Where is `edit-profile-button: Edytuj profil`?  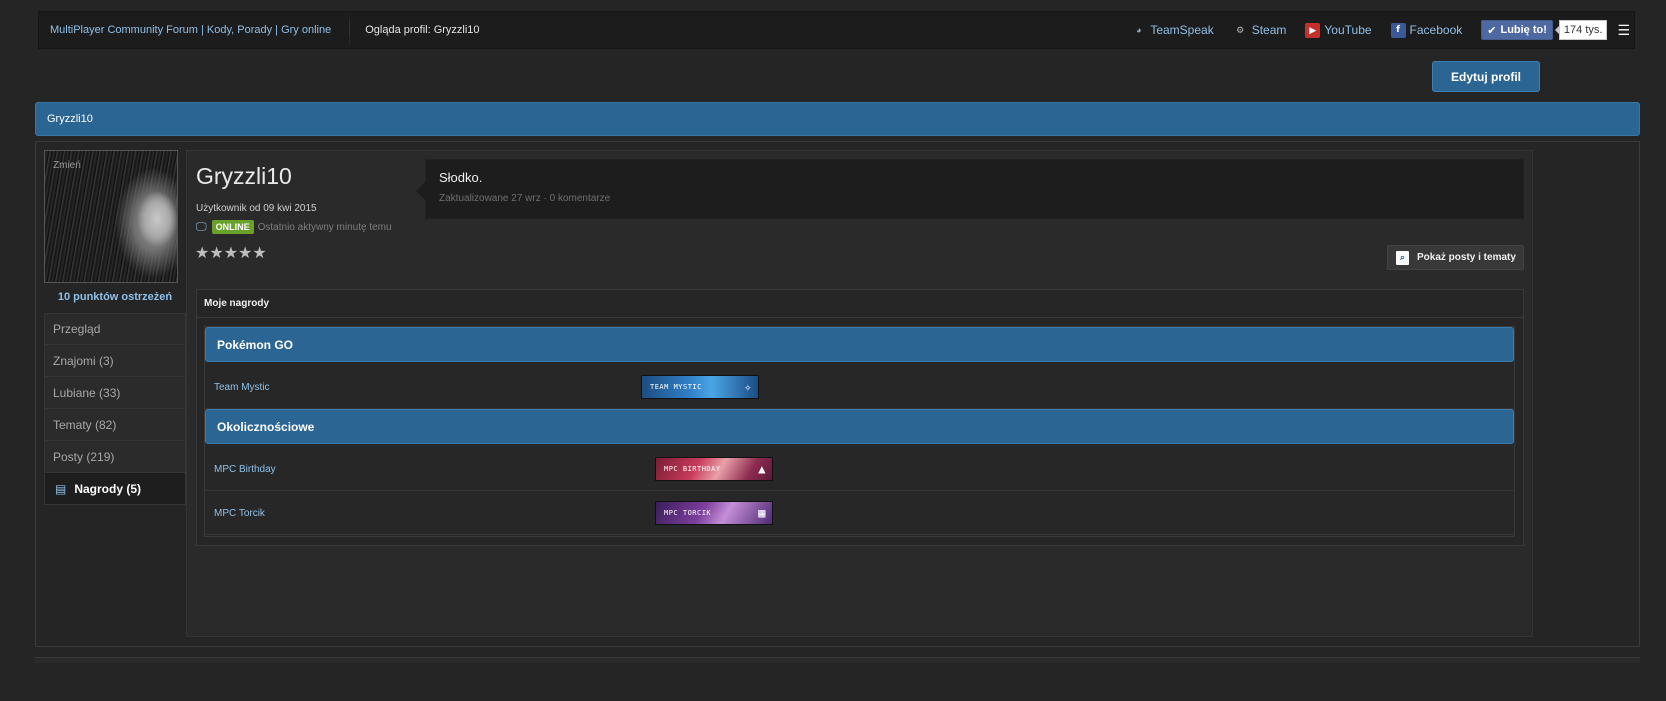 edit-profile-button: Edytuj profil is located at coordinates (1486, 76).